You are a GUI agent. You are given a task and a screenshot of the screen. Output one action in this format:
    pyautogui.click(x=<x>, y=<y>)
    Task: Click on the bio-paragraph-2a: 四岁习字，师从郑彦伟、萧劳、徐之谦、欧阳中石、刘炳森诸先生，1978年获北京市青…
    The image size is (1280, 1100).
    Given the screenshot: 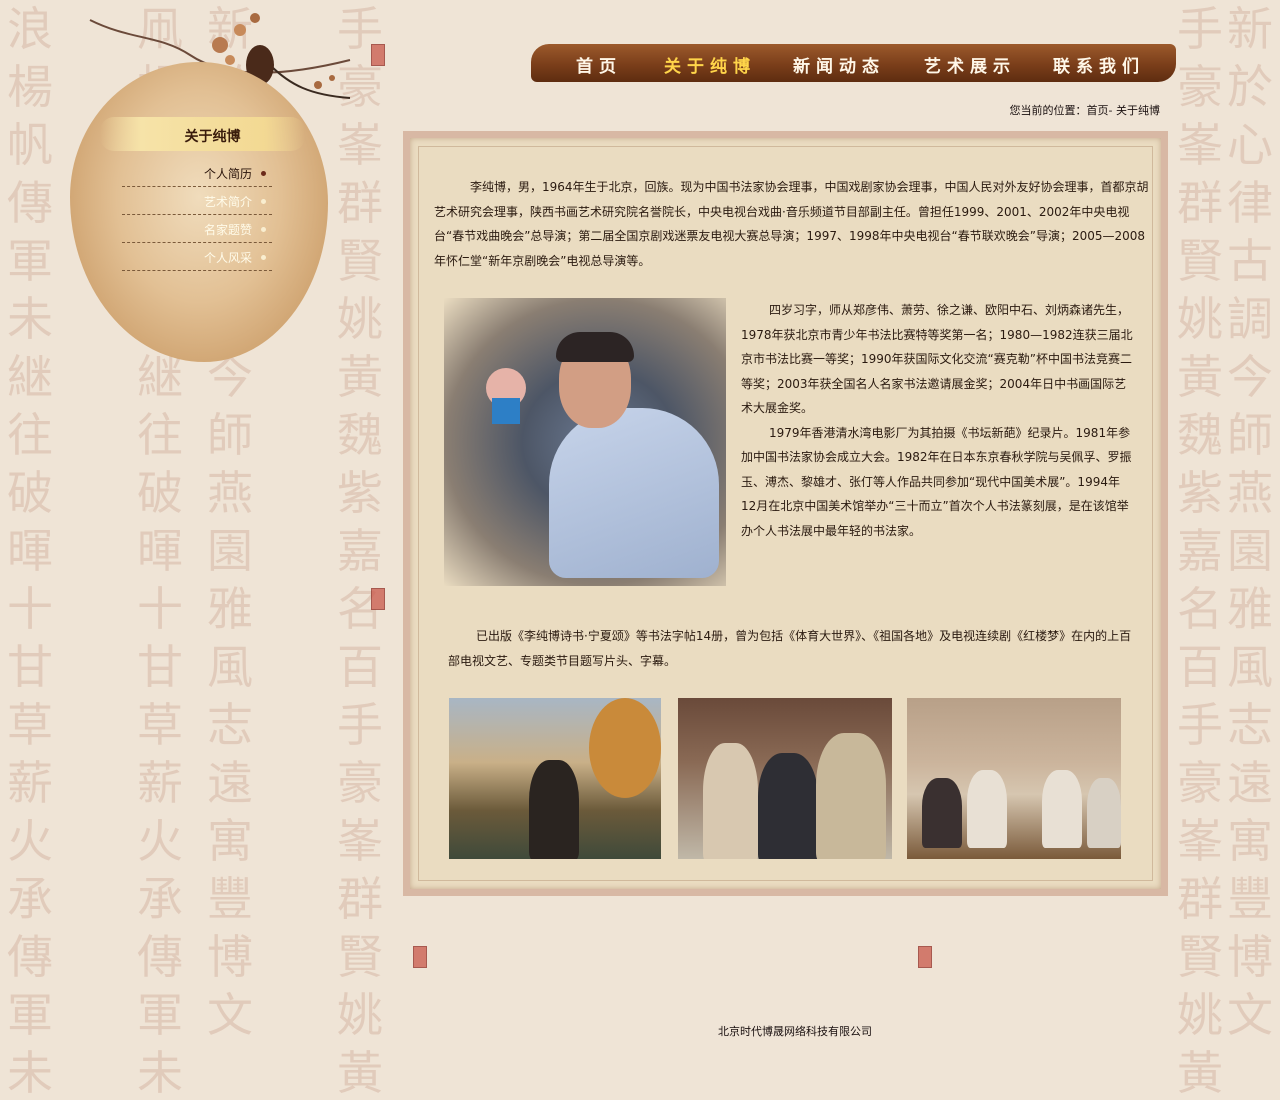 What is the action you would take?
    pyautogui.click(x=937, y=359)
    